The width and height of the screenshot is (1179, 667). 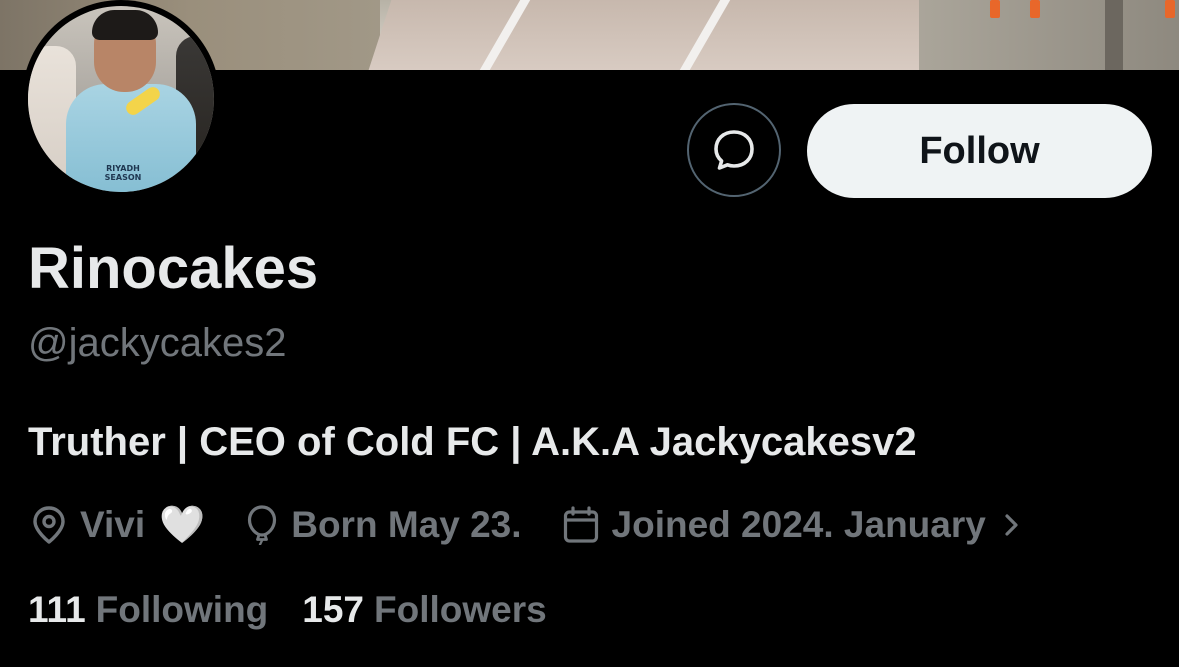 I want to click on birthday-text: Born May 23., so click(x=406, y=524).